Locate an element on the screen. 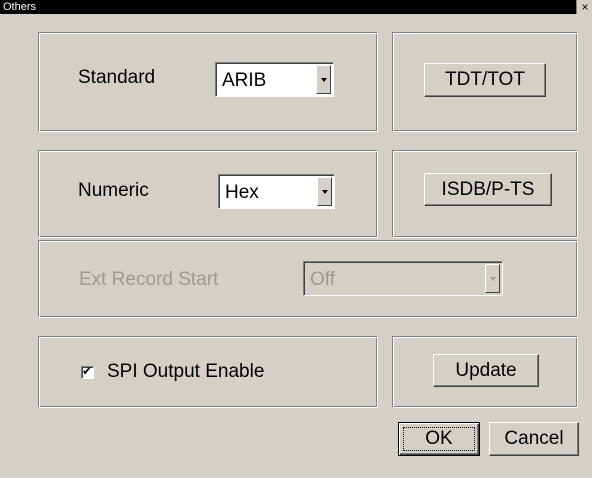 The height and width of the screenshot is (478, 592). ok-button: OK is located at coordinates (439, 439).